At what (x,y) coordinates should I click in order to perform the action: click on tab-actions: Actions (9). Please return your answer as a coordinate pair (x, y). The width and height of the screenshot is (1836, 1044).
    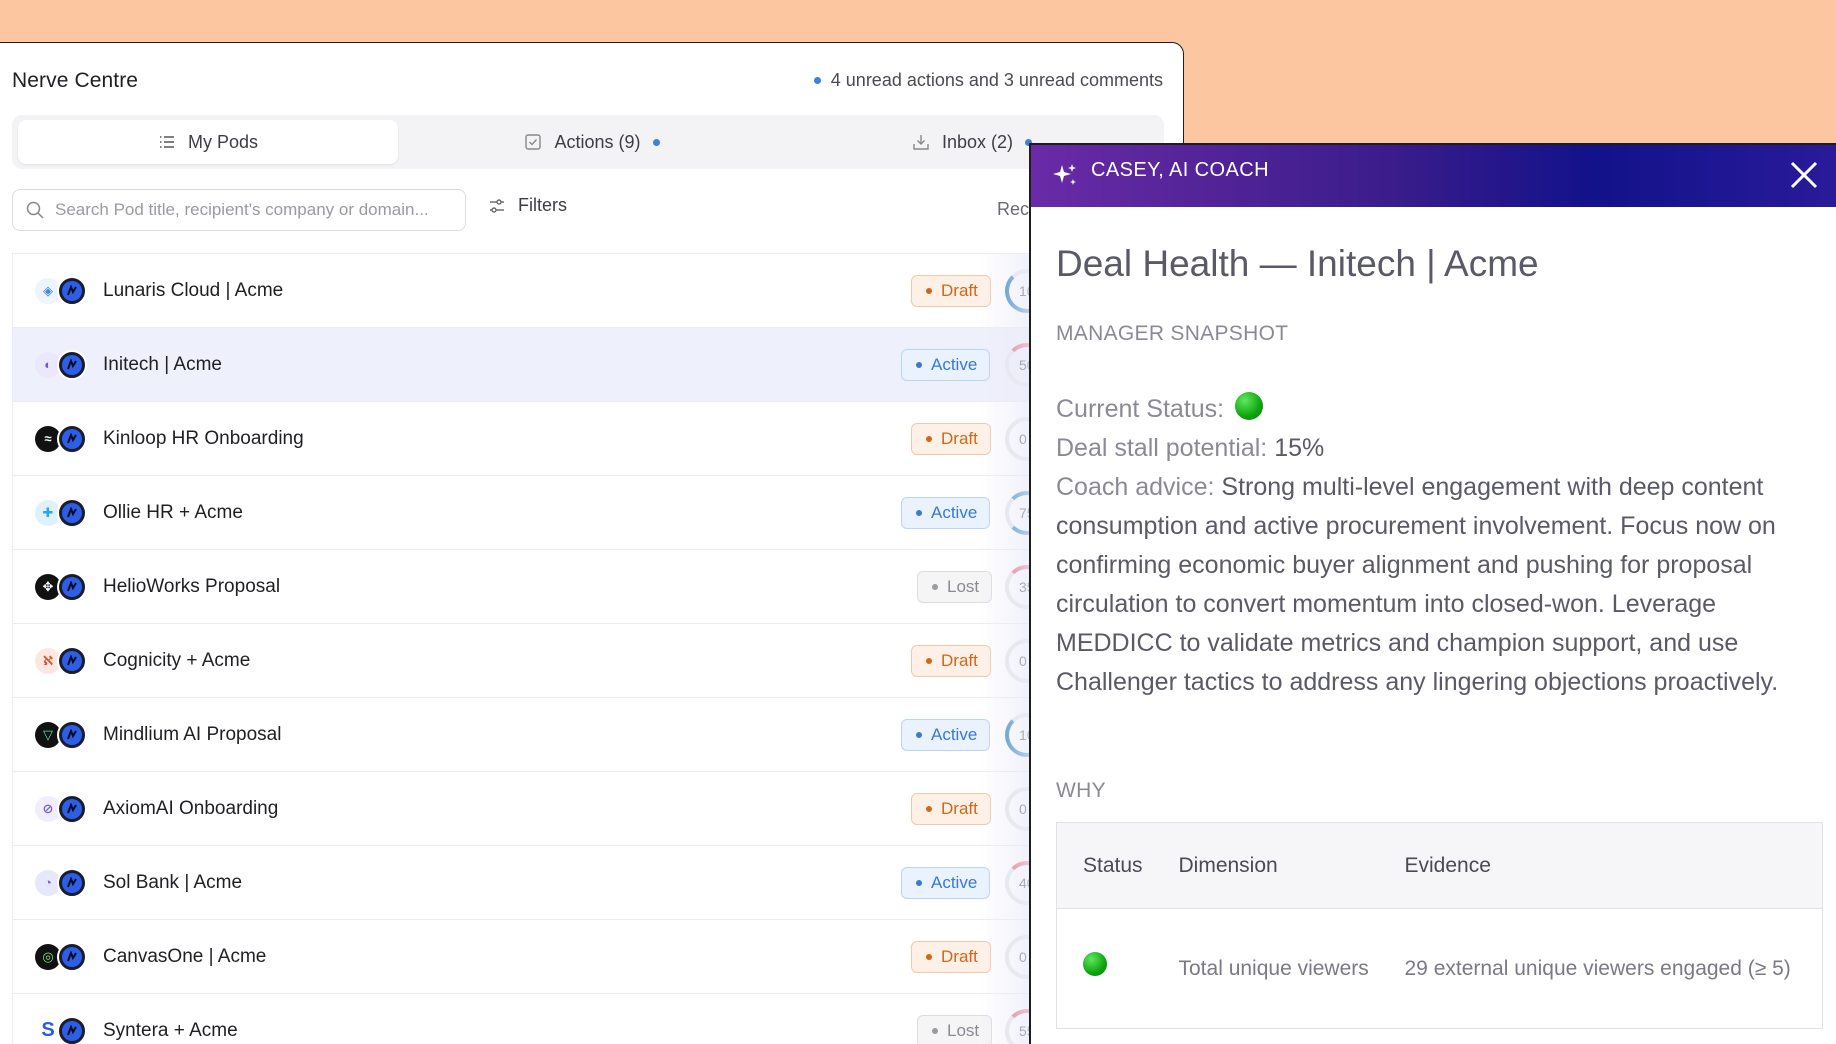
    Looking at the image, I should click on (592, 142).